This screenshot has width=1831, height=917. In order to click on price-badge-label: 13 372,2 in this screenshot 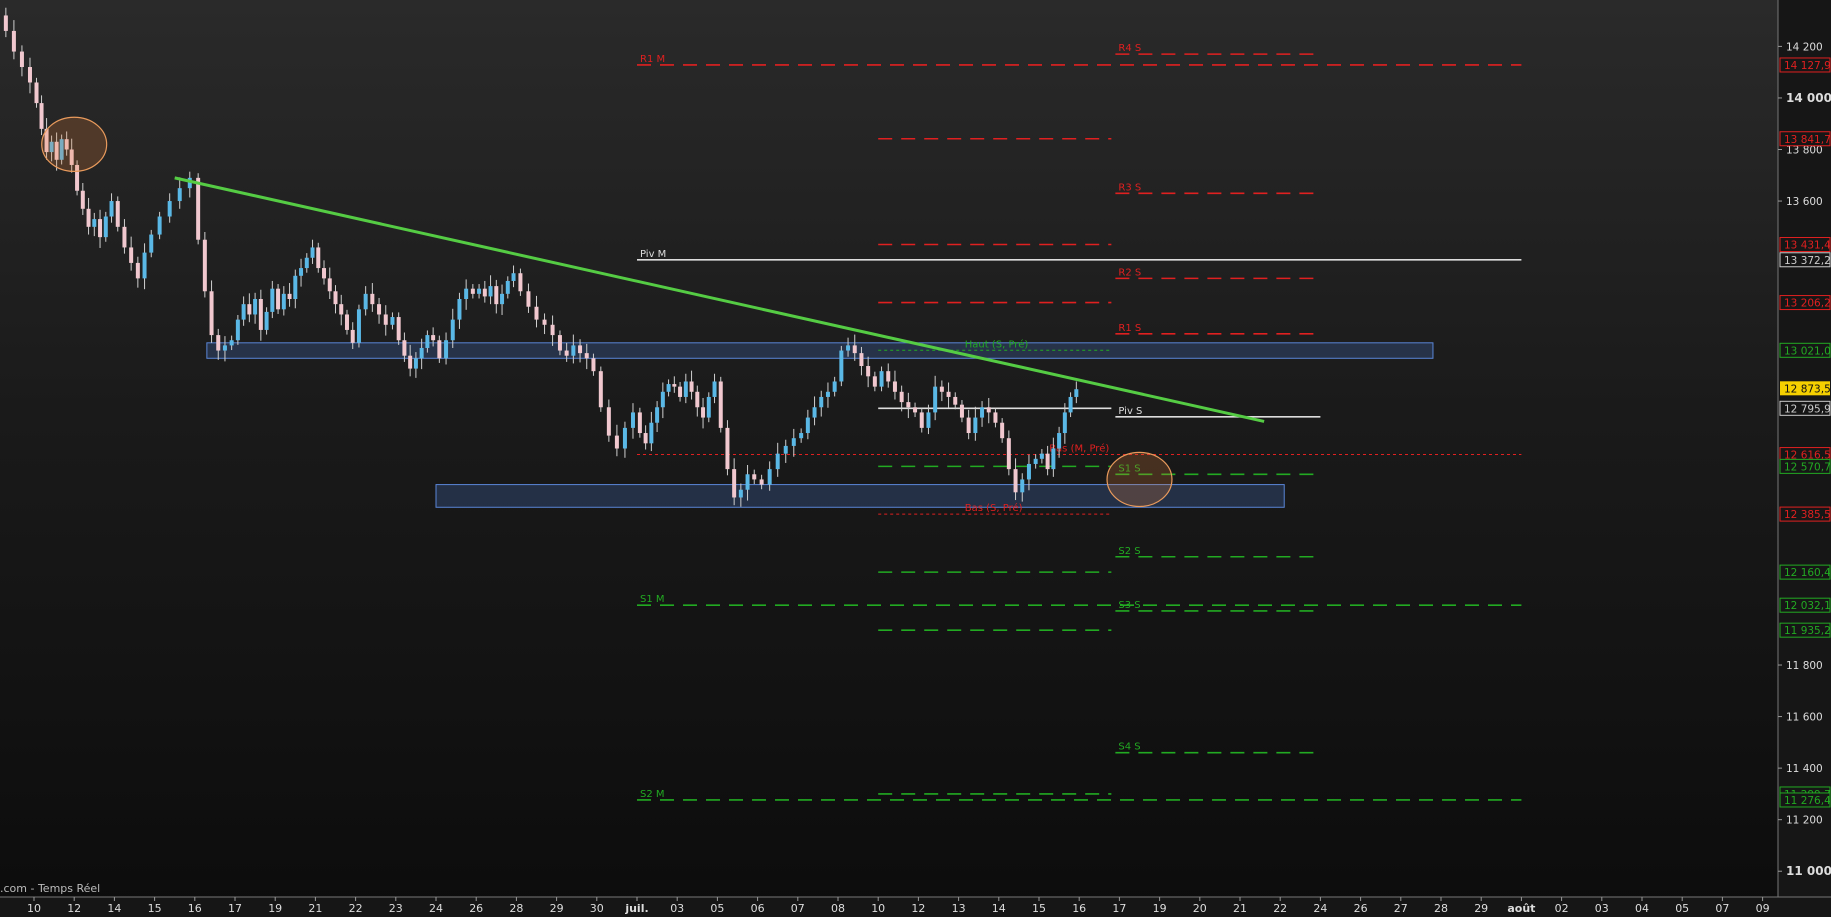, I will do `click(1807, 261)`.